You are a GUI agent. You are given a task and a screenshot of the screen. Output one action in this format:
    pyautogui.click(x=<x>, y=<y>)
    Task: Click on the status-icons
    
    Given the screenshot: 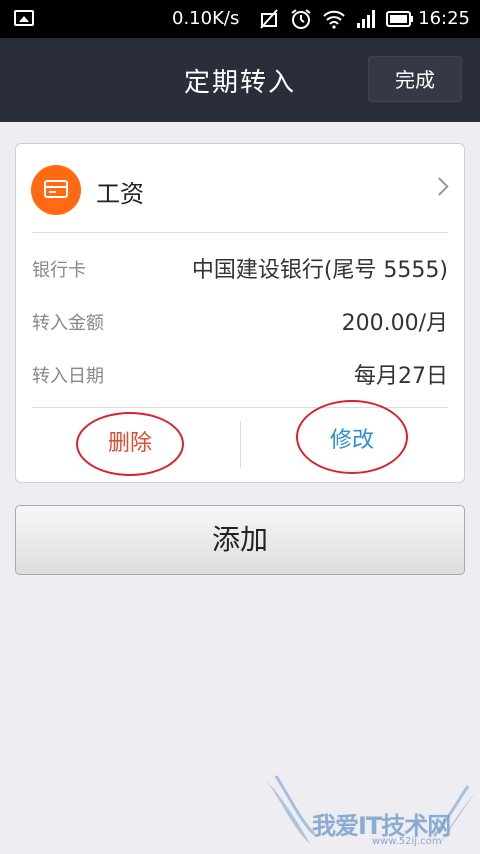 What is the action you would take?
    pyautogui.click(x=336, y=19)
    